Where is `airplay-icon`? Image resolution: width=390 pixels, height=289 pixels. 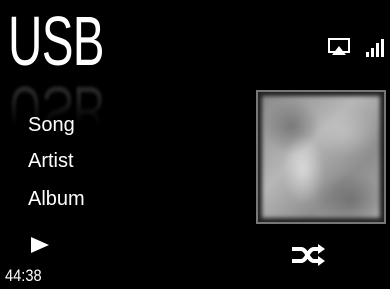 airplay-icon is located at coordinates (339, 47).